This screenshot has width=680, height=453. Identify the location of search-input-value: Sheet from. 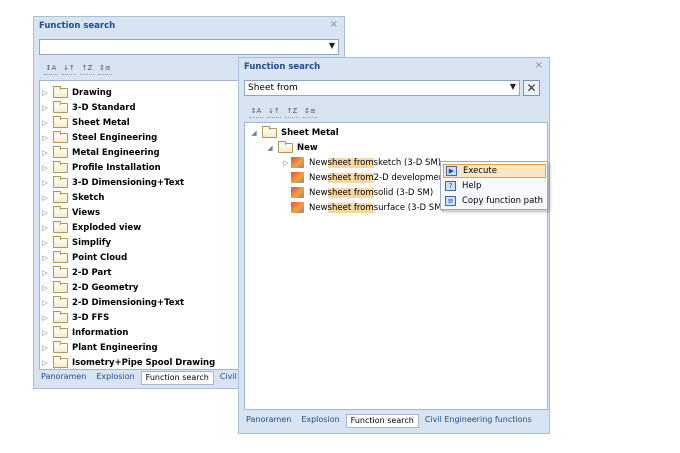
(273, 88).